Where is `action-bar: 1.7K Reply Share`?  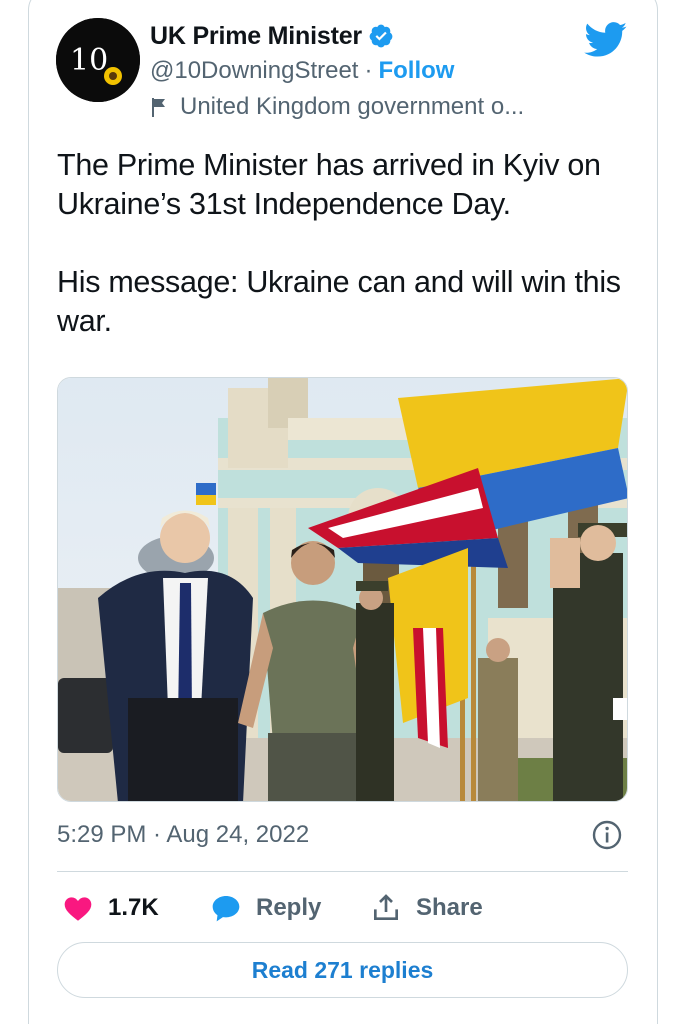
action-bar: 1.7K Reply Share is located at coordinates (342, 908).